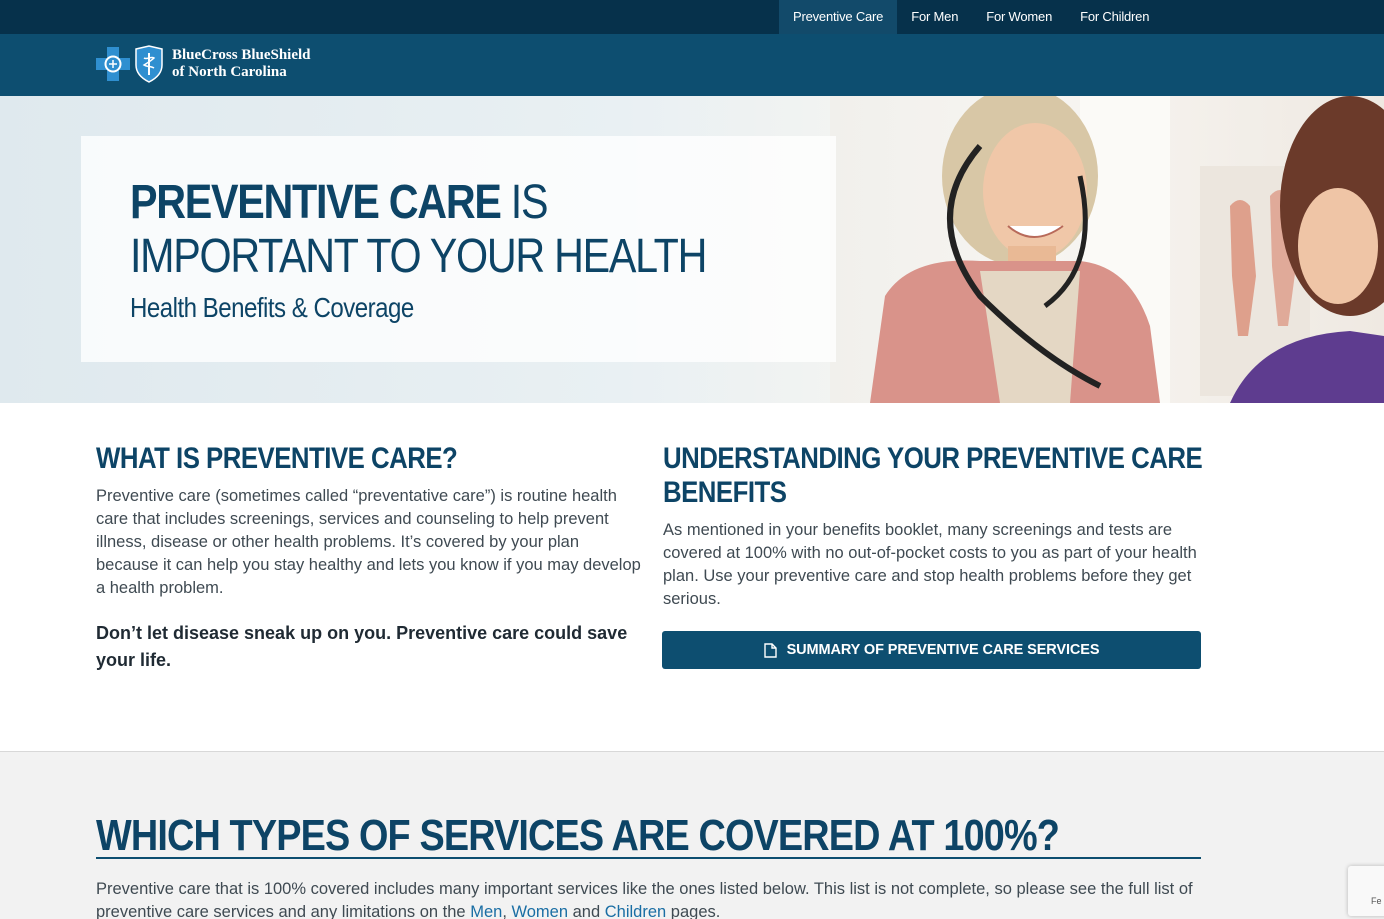 This screenshot has height=919, width=1384. What do you see at coordinates (693, 911) in the screenshot?
I see `covered-body-end: pages.` at bounding box center [693, 911].